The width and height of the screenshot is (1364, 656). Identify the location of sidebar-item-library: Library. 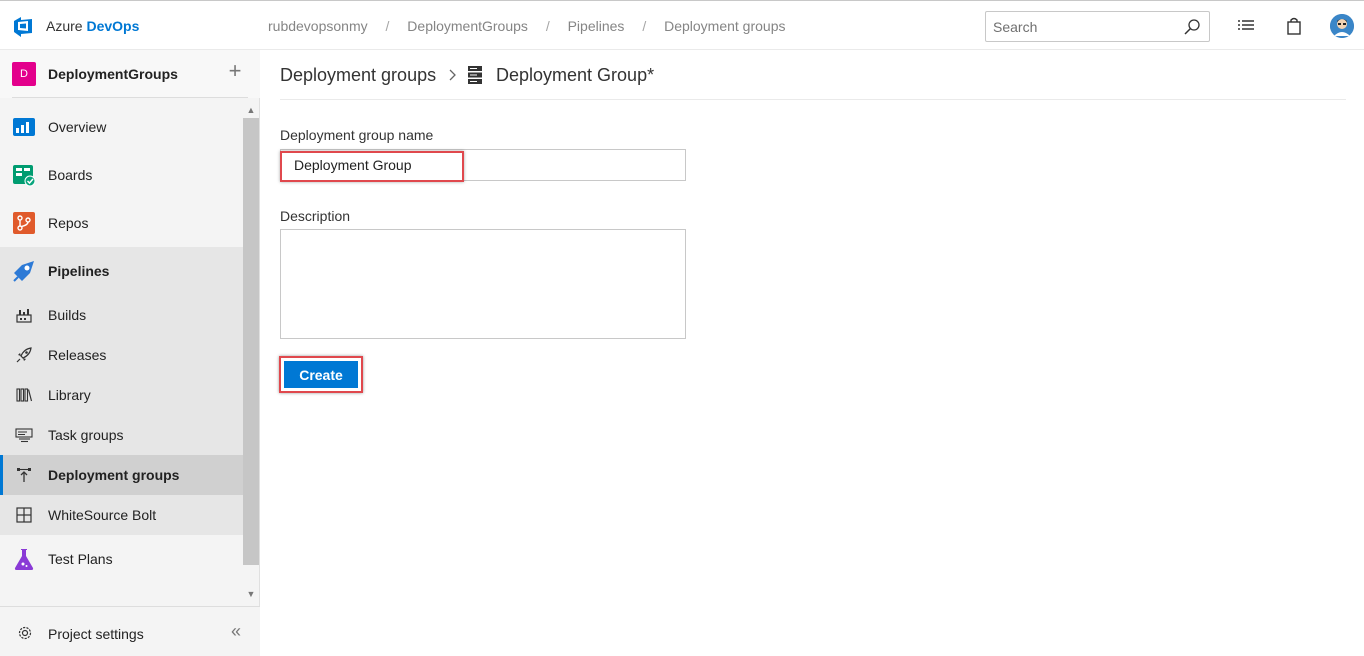
(121, 395).